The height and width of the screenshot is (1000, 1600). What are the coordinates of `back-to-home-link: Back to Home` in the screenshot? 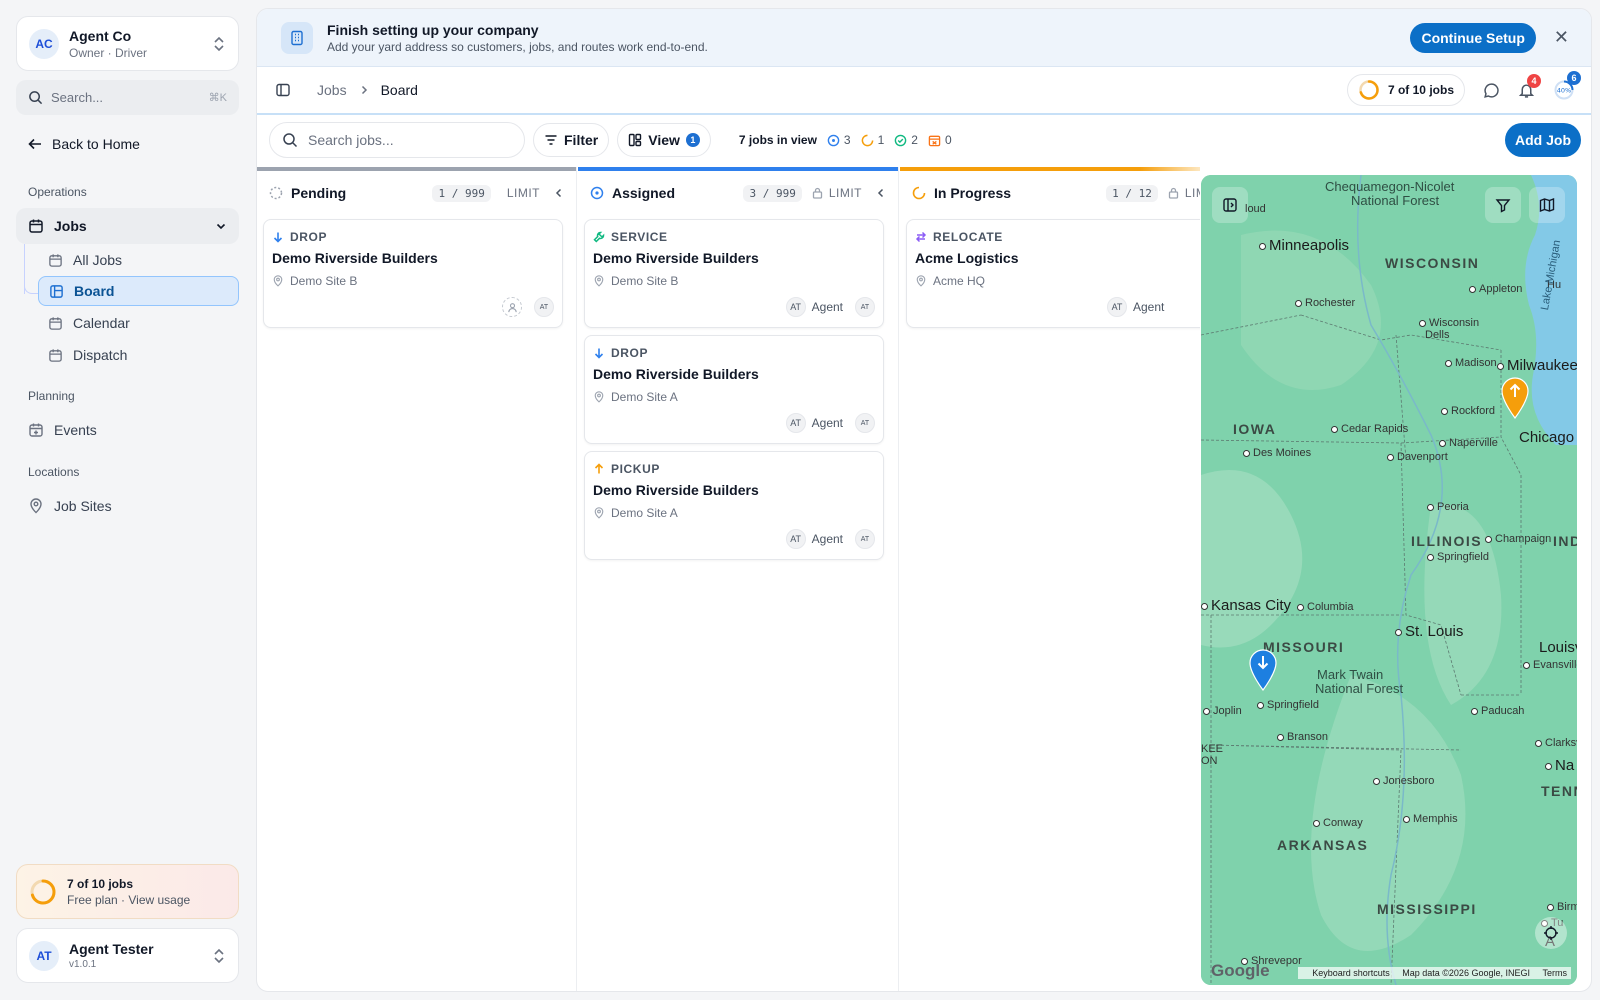 It's located at (84, 144).